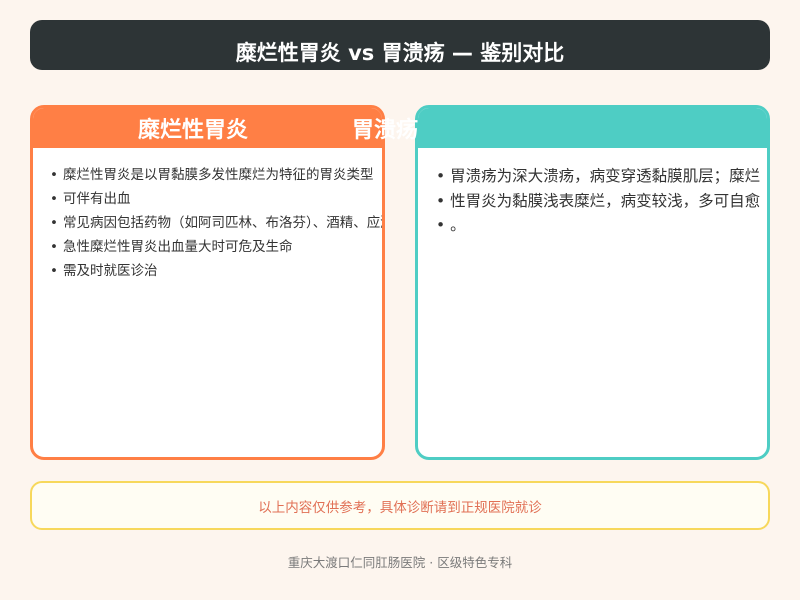 The height and width of the screenshot is (600, 800). Describe the element at coordinates (193, 130) in the screenshot. I see `card-title: 糜烂性胃炎` at that location.